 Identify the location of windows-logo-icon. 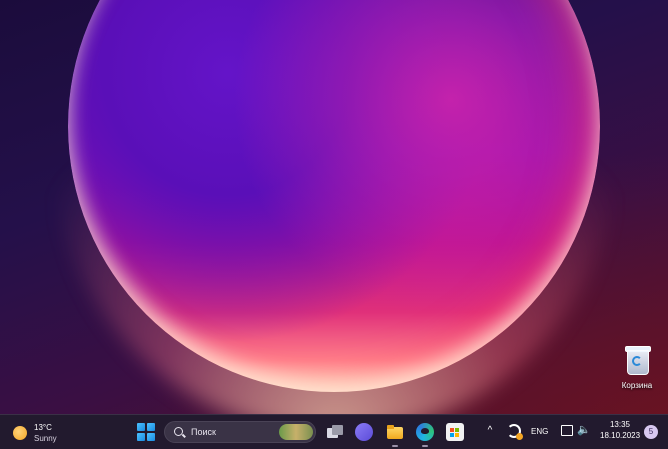
(141, 427).